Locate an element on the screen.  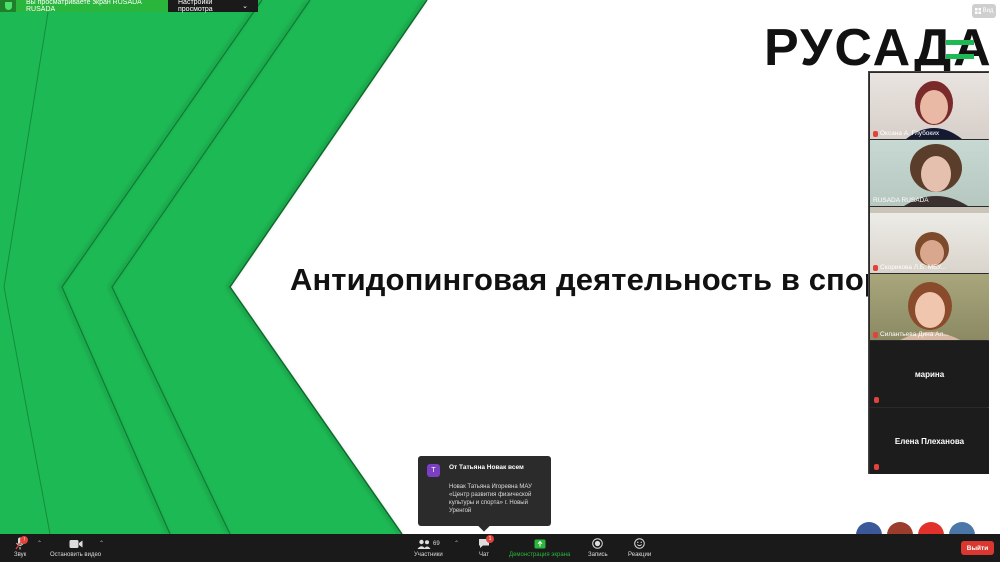
participant-name: Елена Плеханова is located at coordinates (929, 441).